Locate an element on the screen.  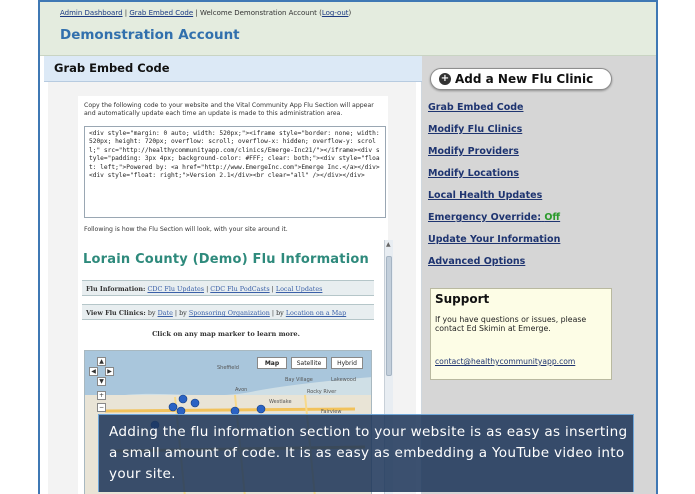
view-by-date-link: Date is located at coordinates (165, 313).